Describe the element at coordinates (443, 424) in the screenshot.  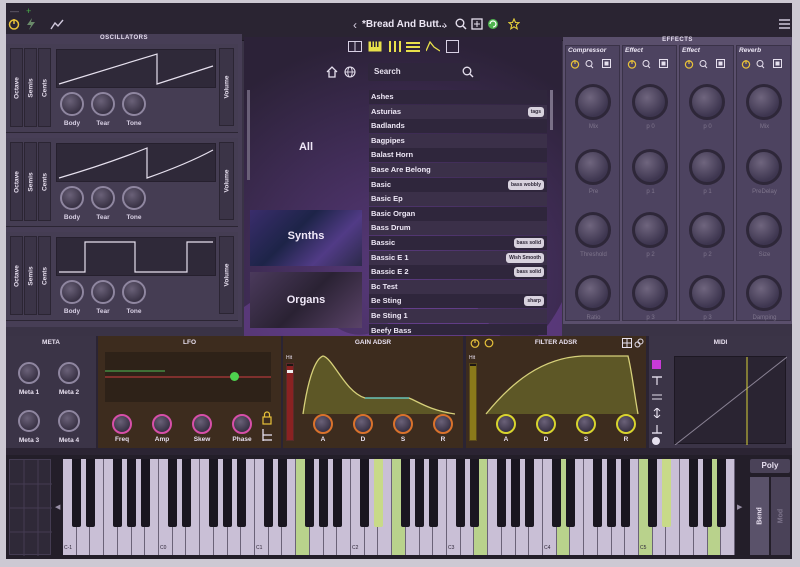
I see `gain-adsr-knob-r` at that location.